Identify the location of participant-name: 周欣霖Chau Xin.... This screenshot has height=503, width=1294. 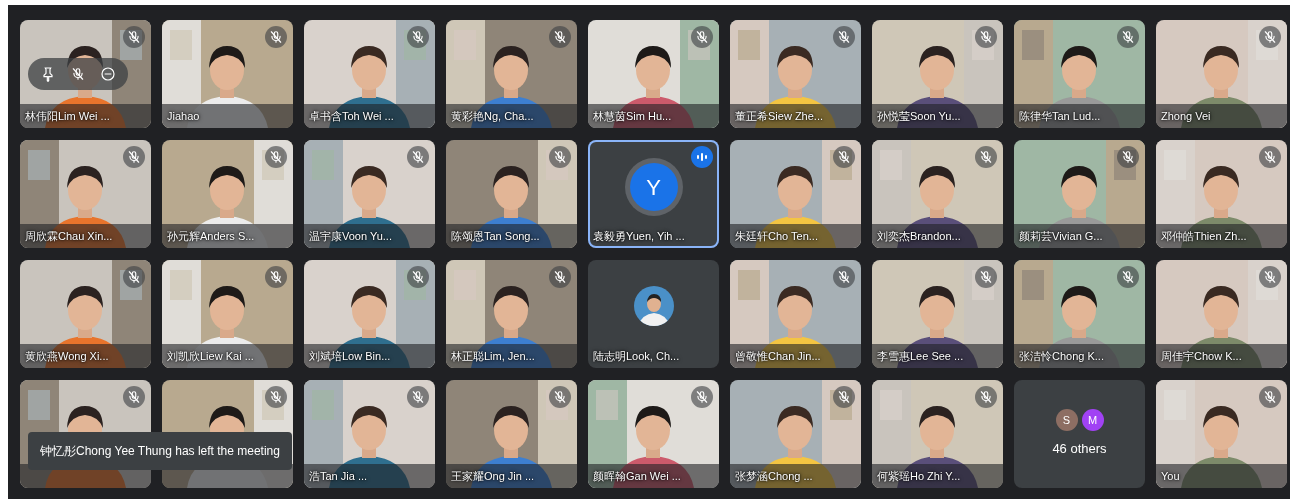
(69, 236).